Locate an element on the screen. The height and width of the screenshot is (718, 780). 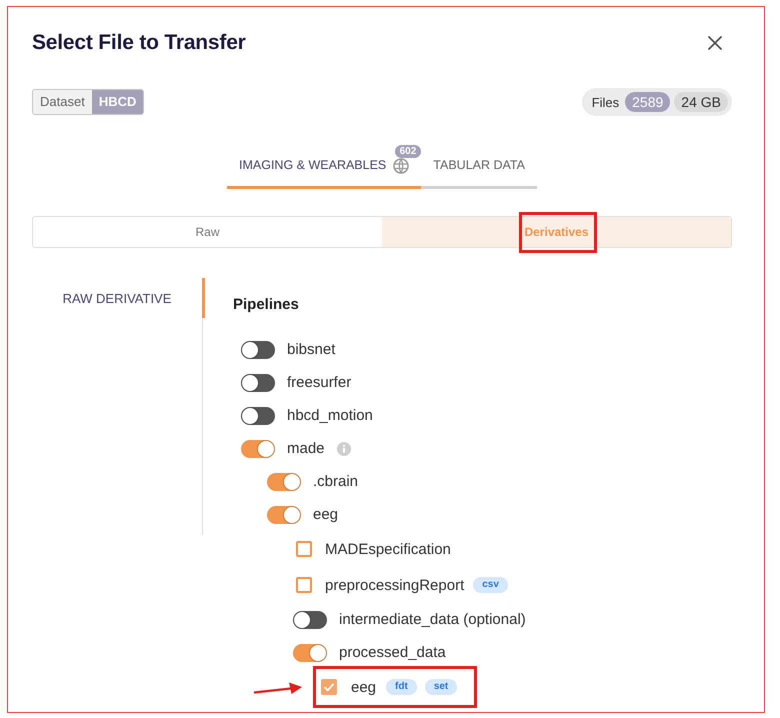
file-size: 24 GB is located at coordinates (701, 102).